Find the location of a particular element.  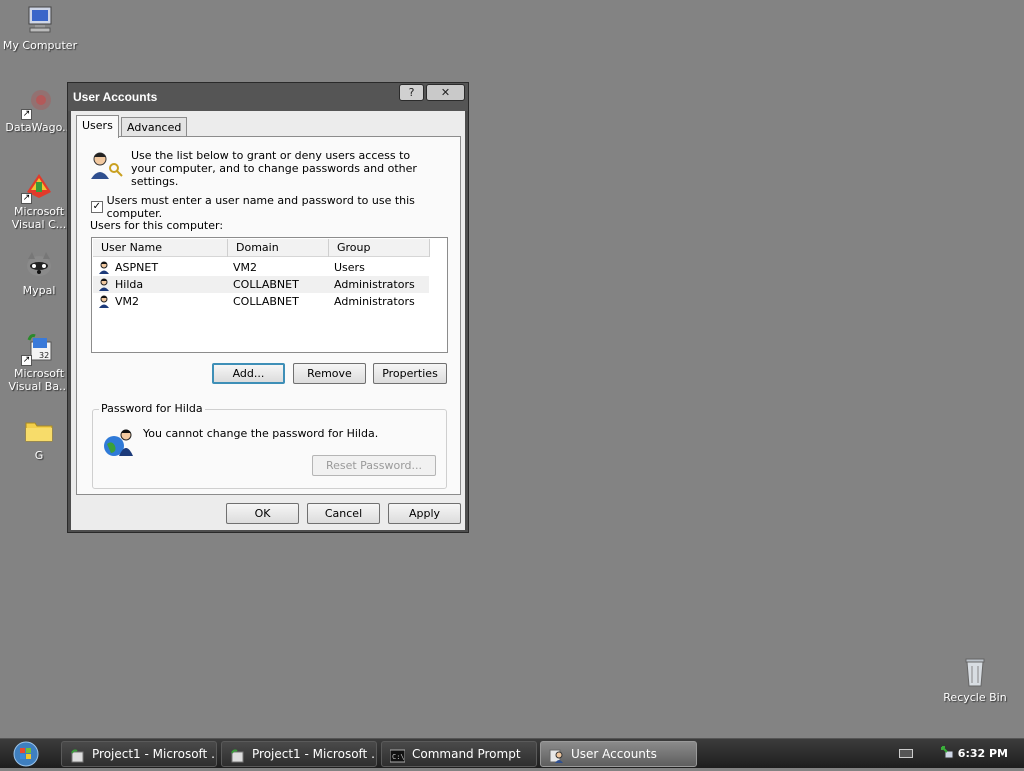

remove-user-button: Remove is located at coordinates (329, 373).